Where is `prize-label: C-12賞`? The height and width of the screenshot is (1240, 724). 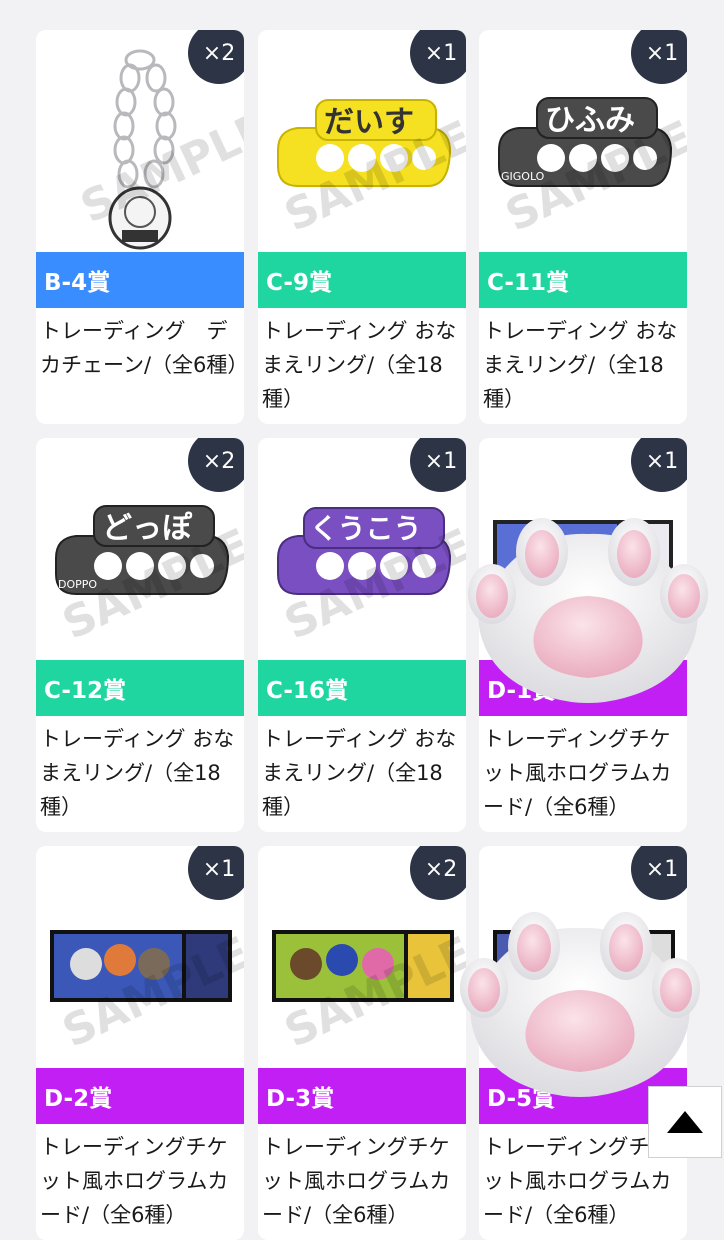 prize-label: C-12賞 is located at coordinates (140, 688).